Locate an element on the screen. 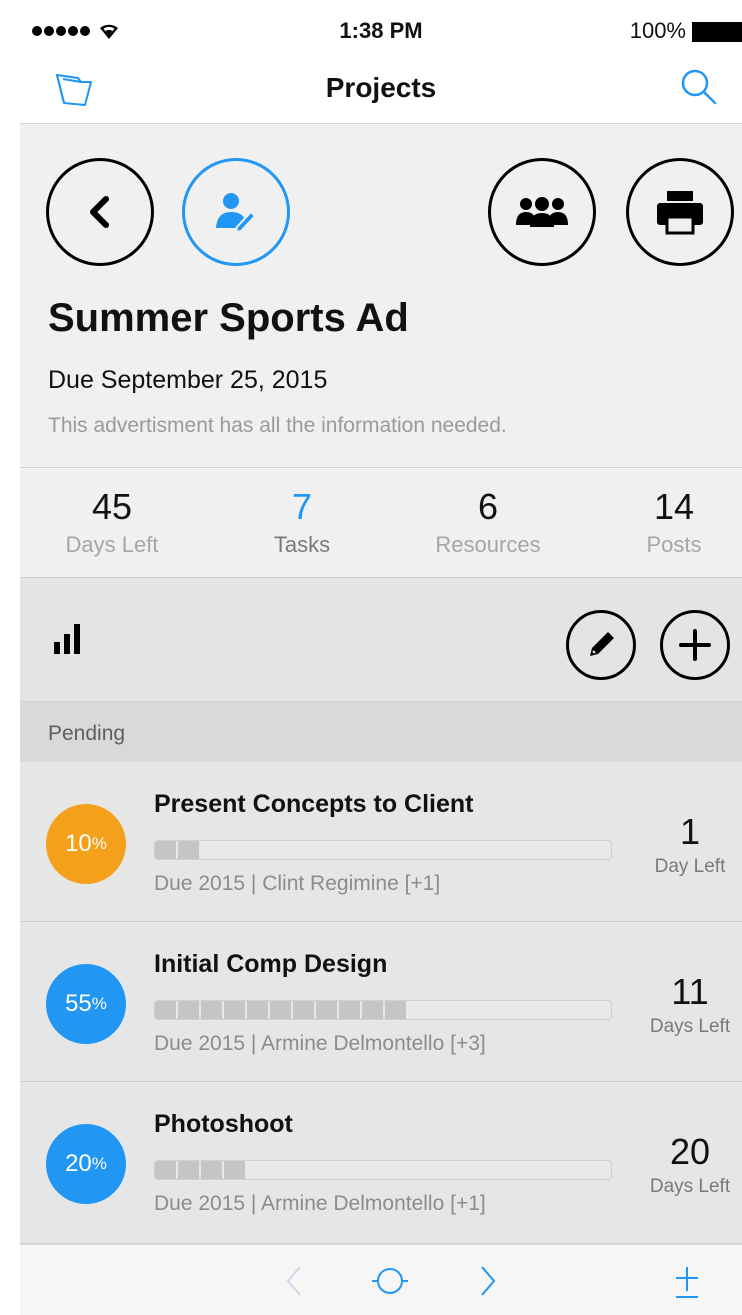  add-task-button is located at coordinates (695, 645).